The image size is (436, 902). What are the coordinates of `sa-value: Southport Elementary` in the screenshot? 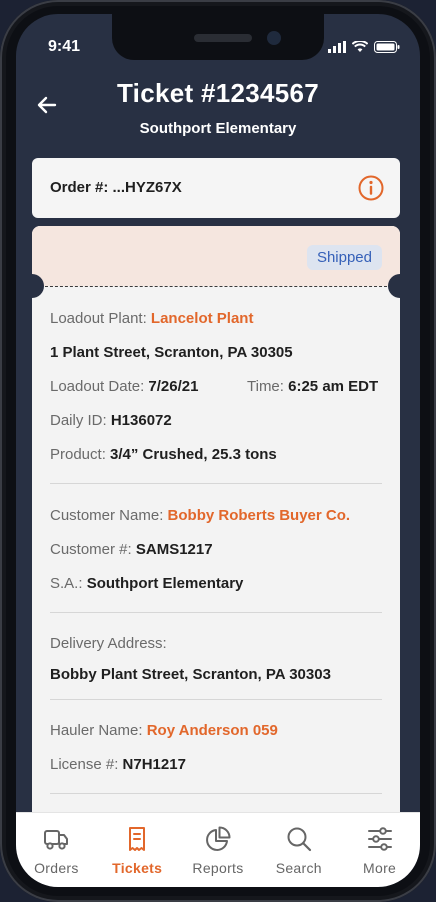 It's located at (165, 583).